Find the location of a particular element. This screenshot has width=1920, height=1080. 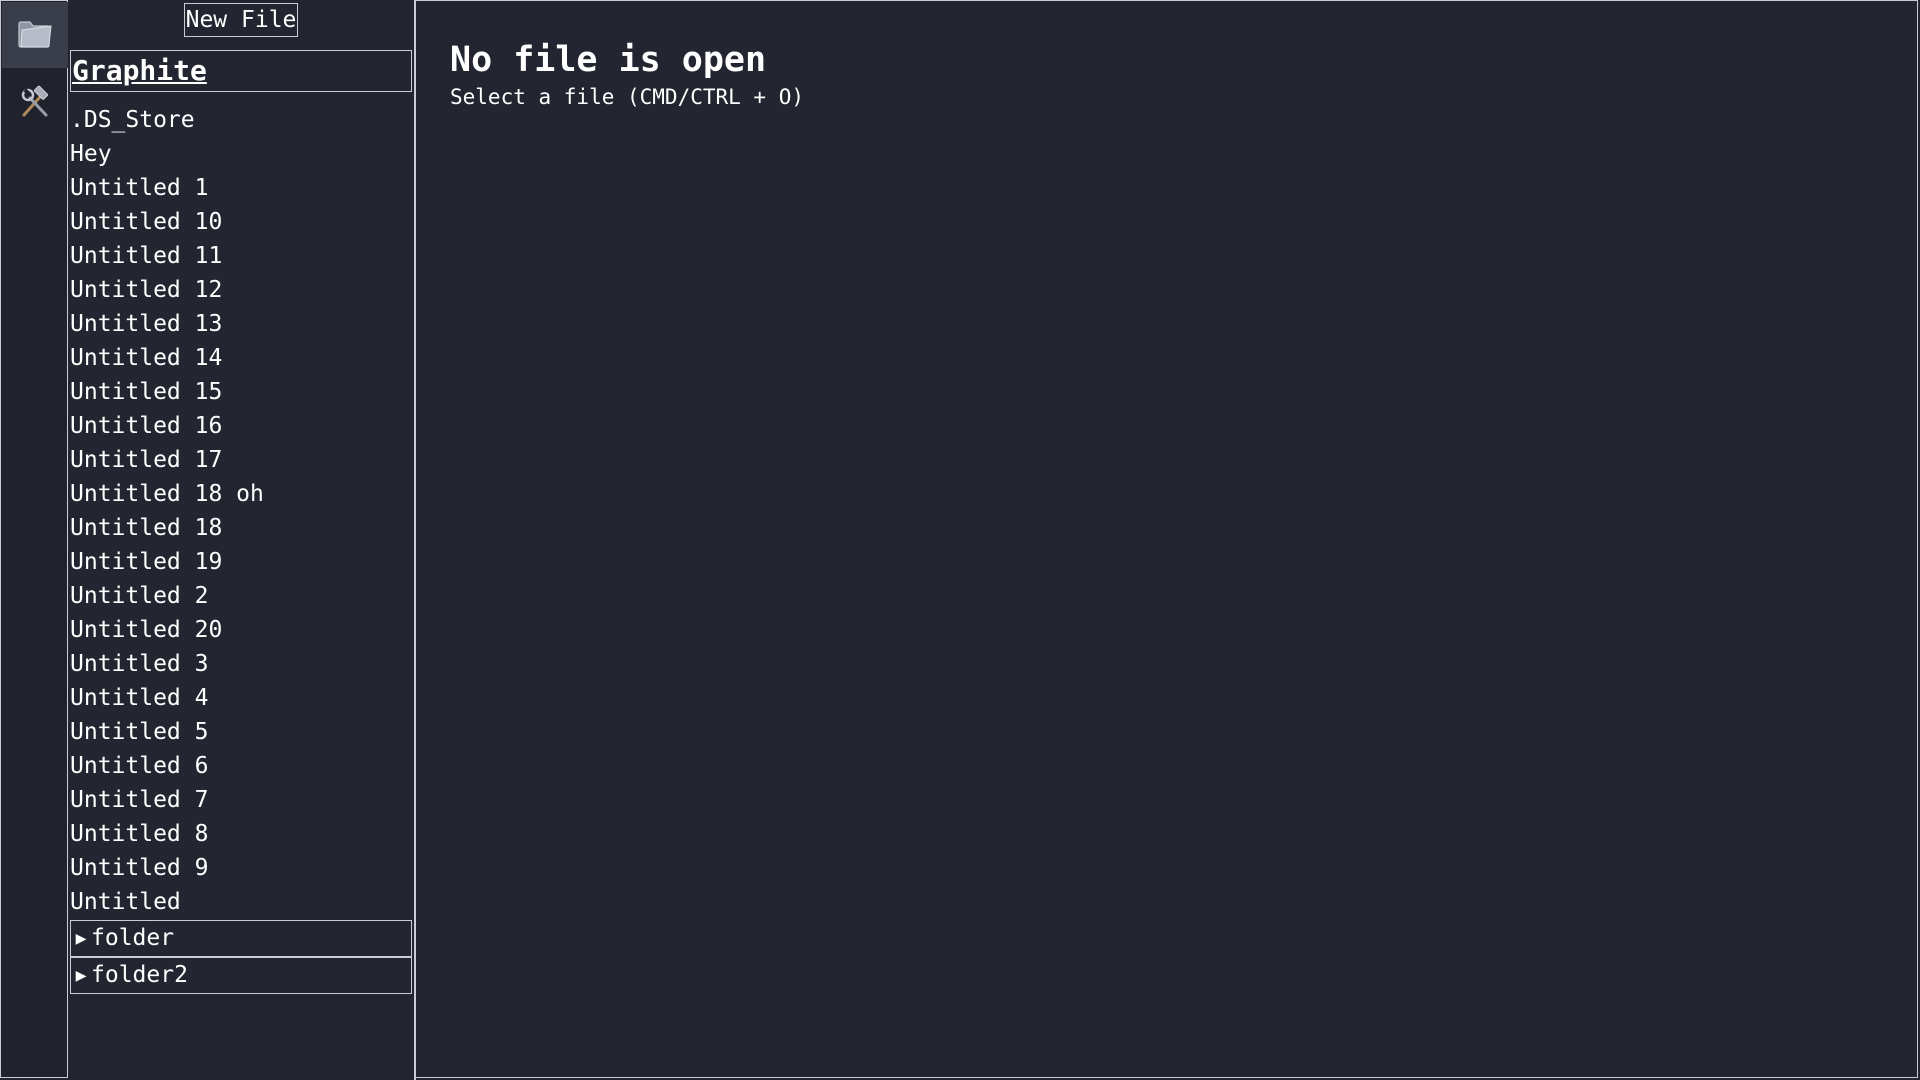

file-item: Untitled 1 is located at coordinates (241, 188).